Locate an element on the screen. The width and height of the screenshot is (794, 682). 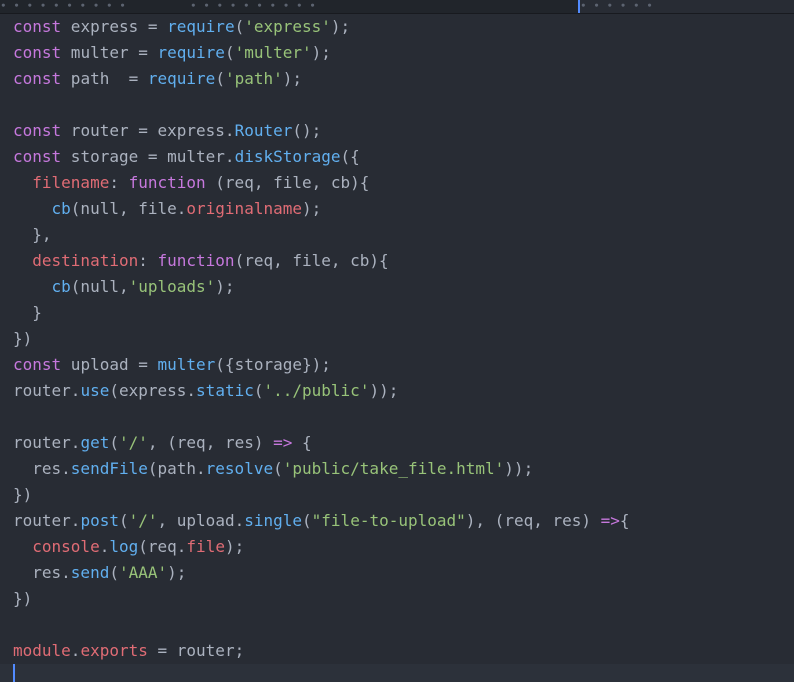
editor-tab-active: ∙ ∙ ∙ ∙ ∙ ∙ is located at coordinates (687, 6).